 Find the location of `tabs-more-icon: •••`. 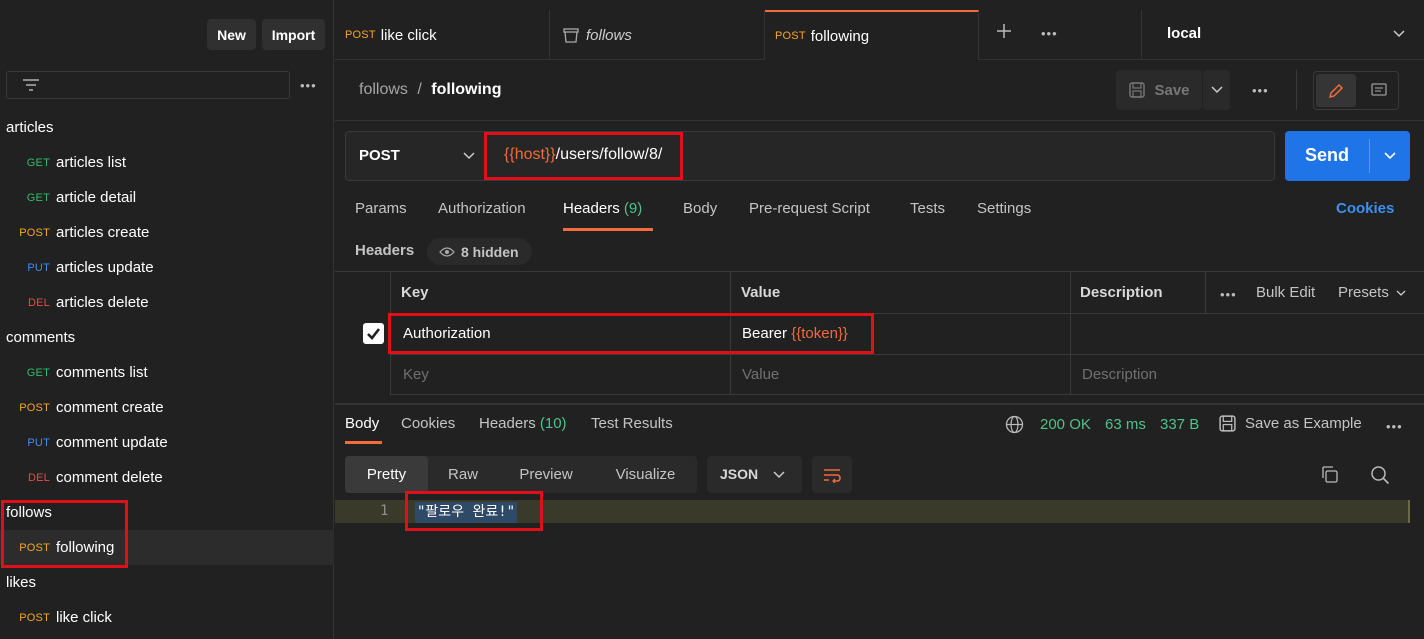

tabs-more-icon: ••• is located at coordinates (1049, 33).